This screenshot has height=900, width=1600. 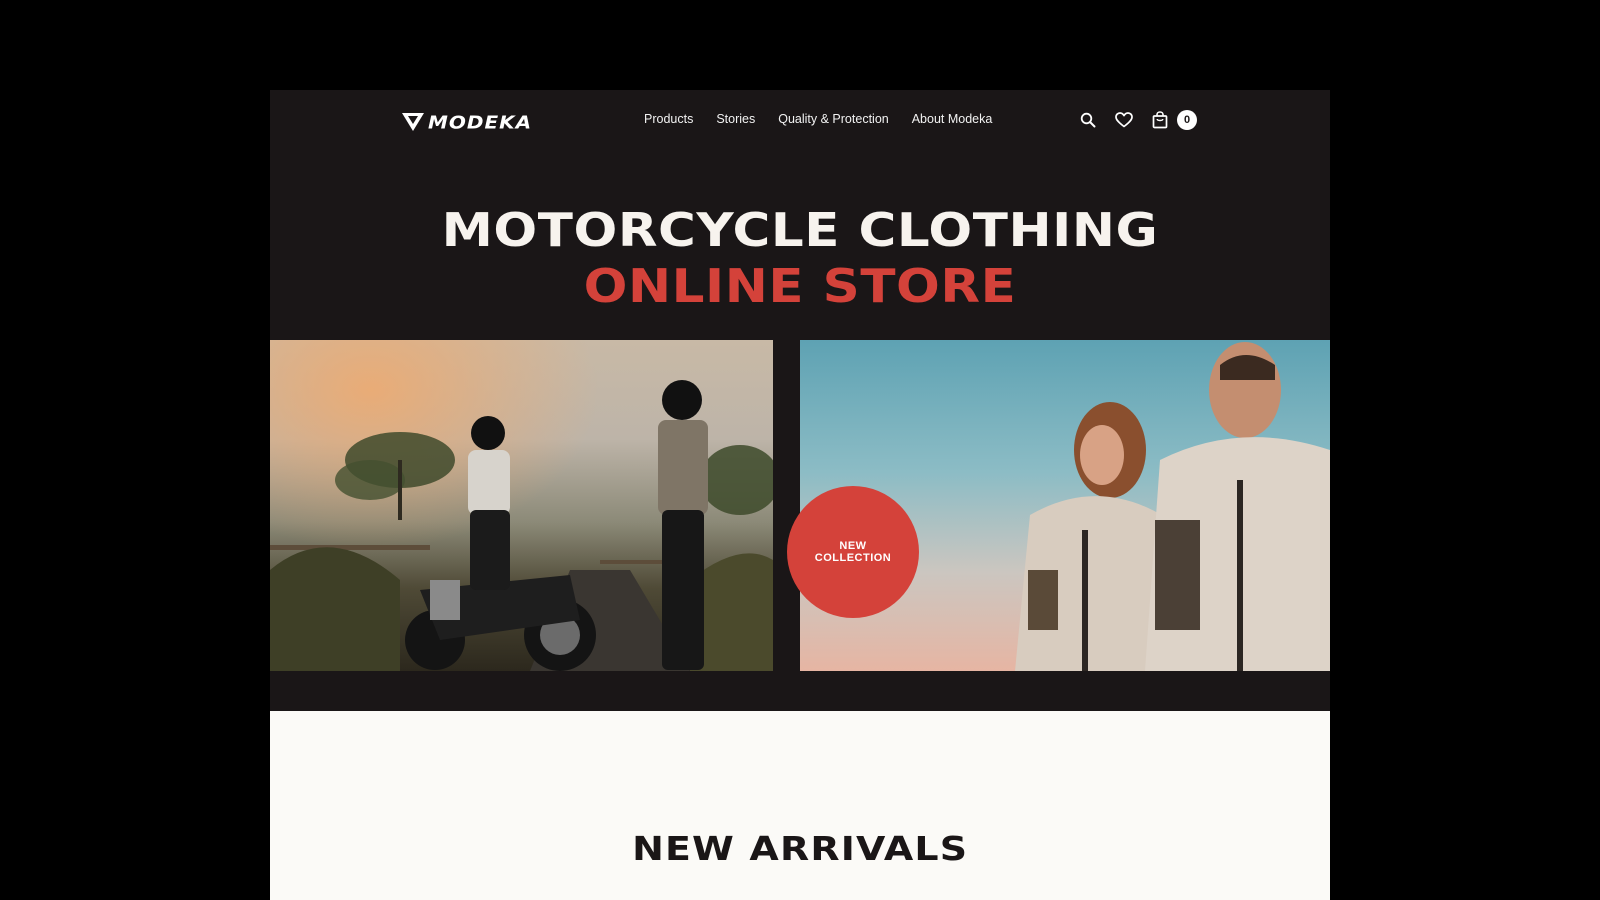 What do you see at coordinates (800, 286) in the screenshot?
I see `hero-title-line-2: ONLINE STORE` at bounding box center [800, 286].